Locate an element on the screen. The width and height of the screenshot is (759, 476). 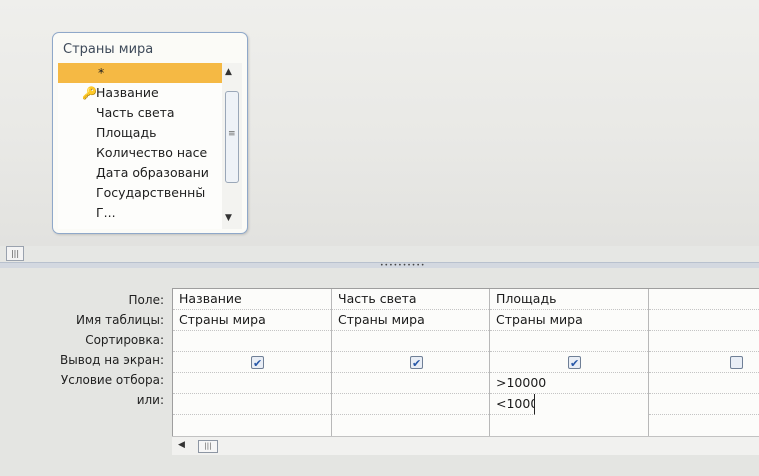
field-item-kolichestvo: Количество насе is located at coordinates (140, 153).